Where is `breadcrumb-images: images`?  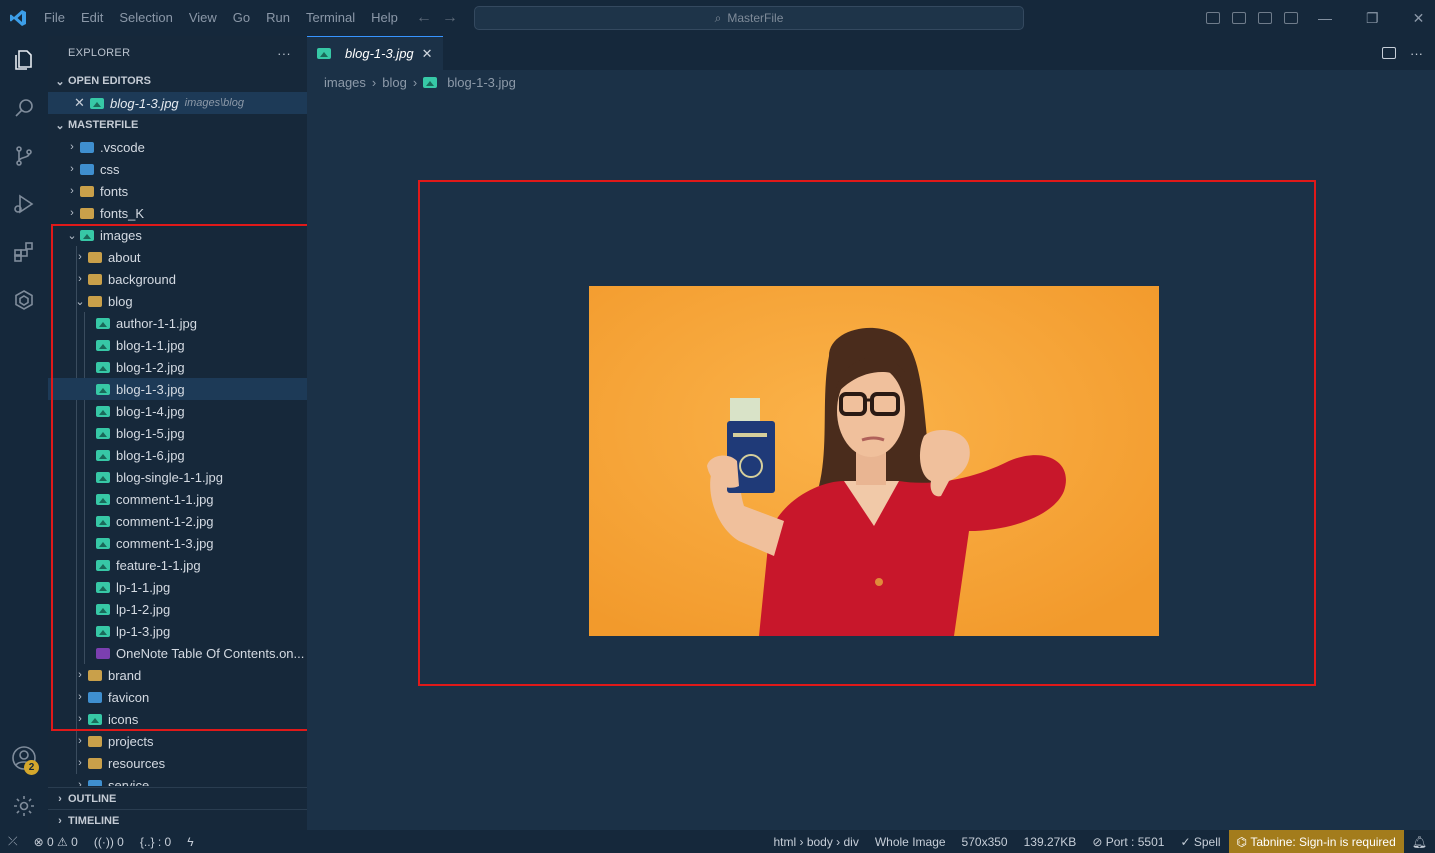
breadcrumb-images: images is located at coordinates (345, 82).